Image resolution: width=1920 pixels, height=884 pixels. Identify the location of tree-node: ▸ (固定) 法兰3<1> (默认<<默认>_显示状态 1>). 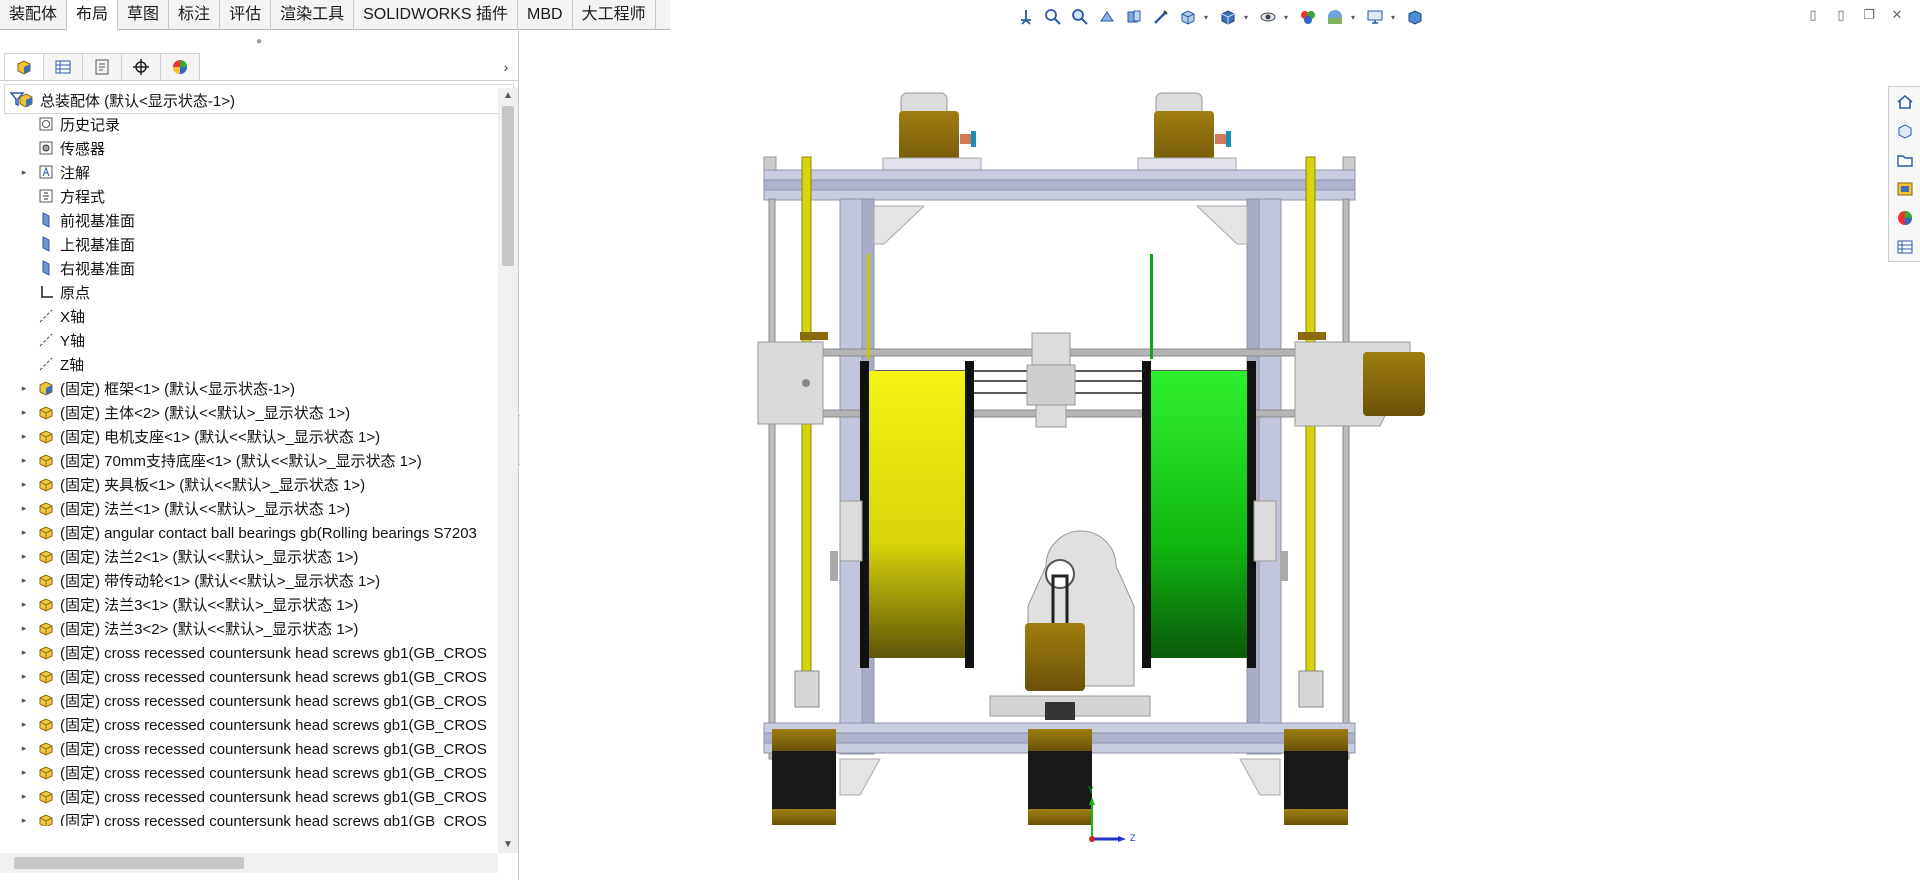
(249, 604).